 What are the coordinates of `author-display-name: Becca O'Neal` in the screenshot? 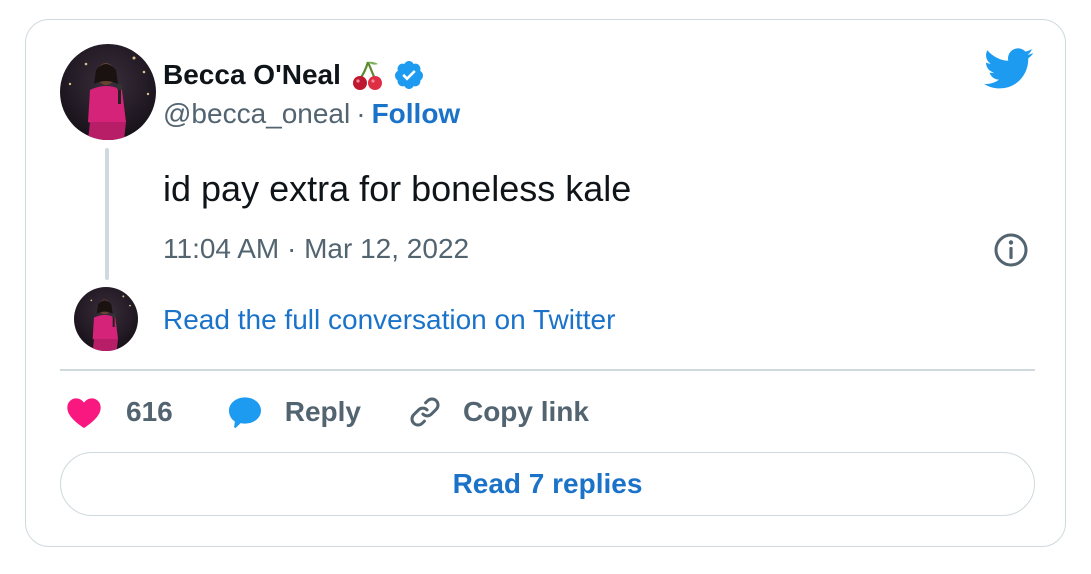 It's located at (252, 75).